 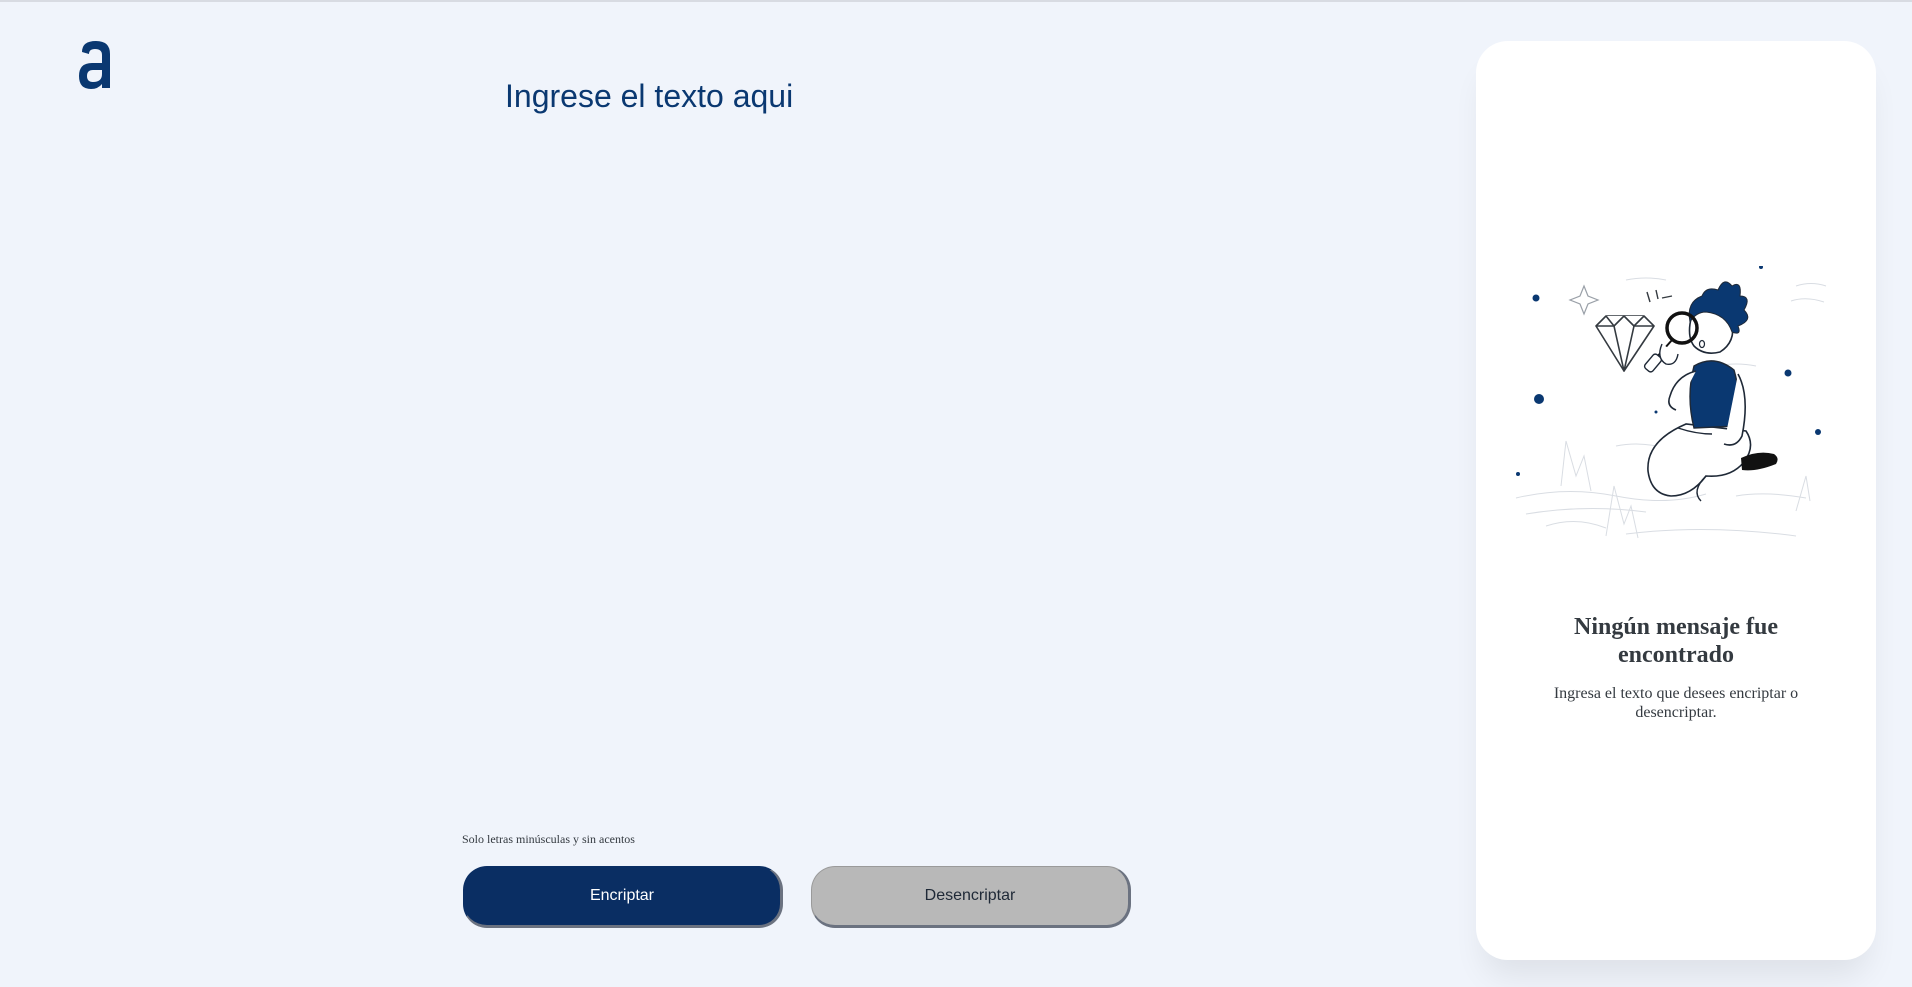 What do you see at coordinates (1675, 641) in the screenshot?
I see `output-title: Ningún mensaje fue encontrado` at bounding box center [1675, 641].